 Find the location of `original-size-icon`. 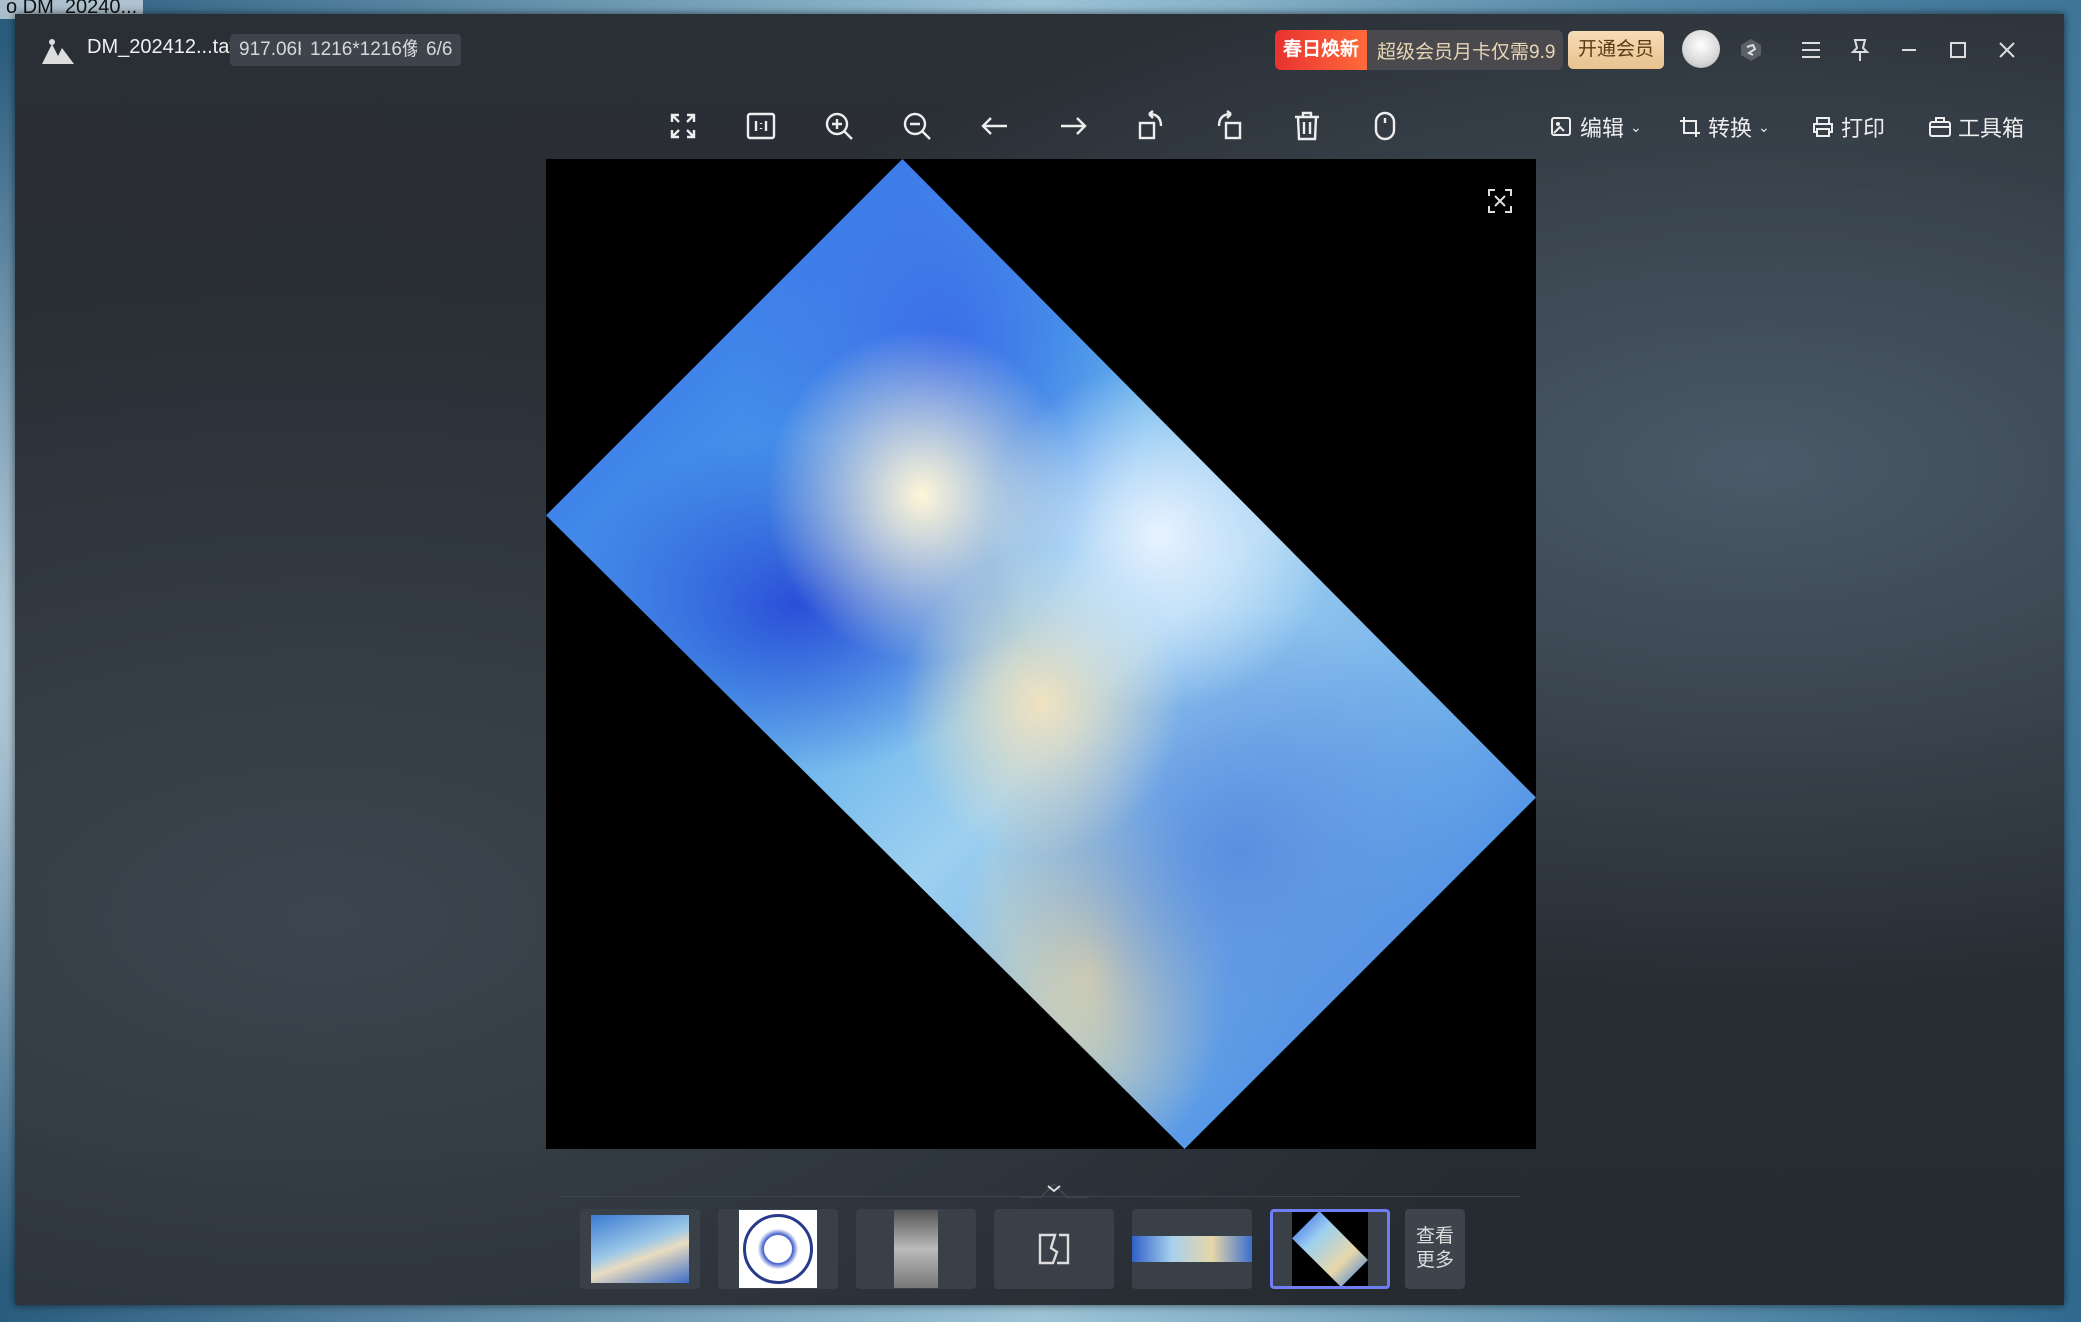

original-size-icon is located at coordinates (1500, 201).